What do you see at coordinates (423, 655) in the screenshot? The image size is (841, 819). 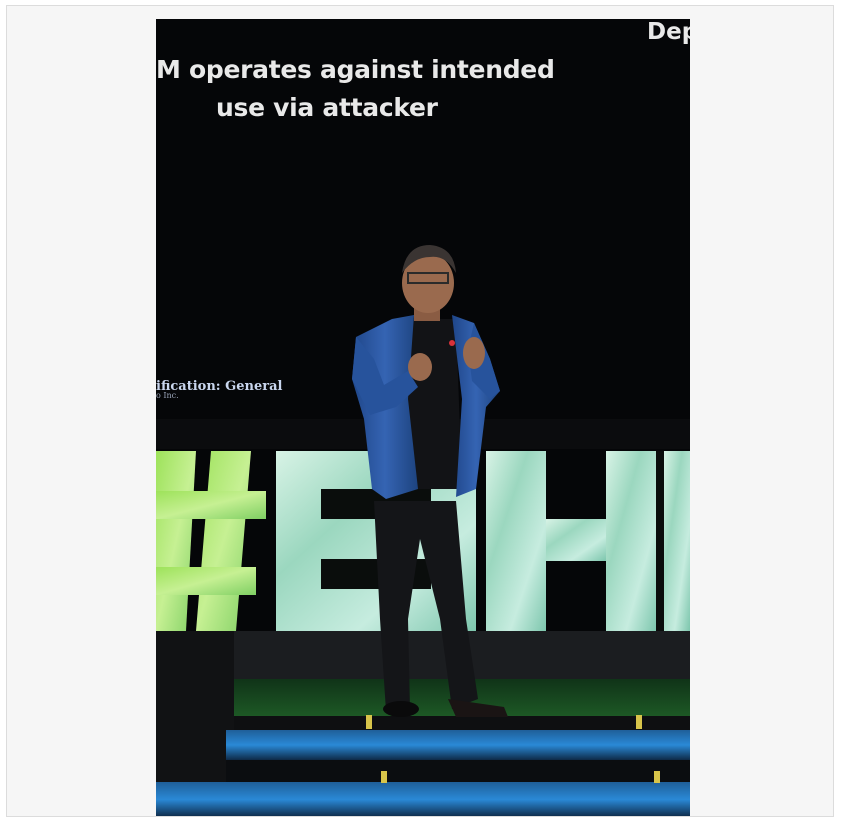 I see `stage-riser` at bounding box center [423, 655].